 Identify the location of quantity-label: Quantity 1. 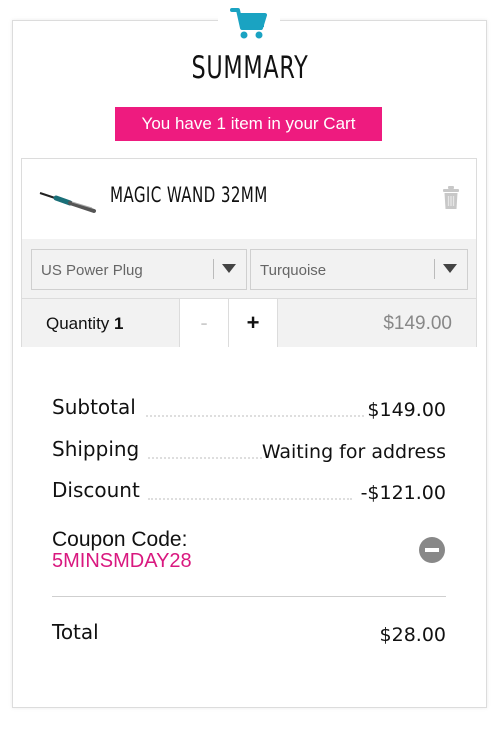
(85, 323).